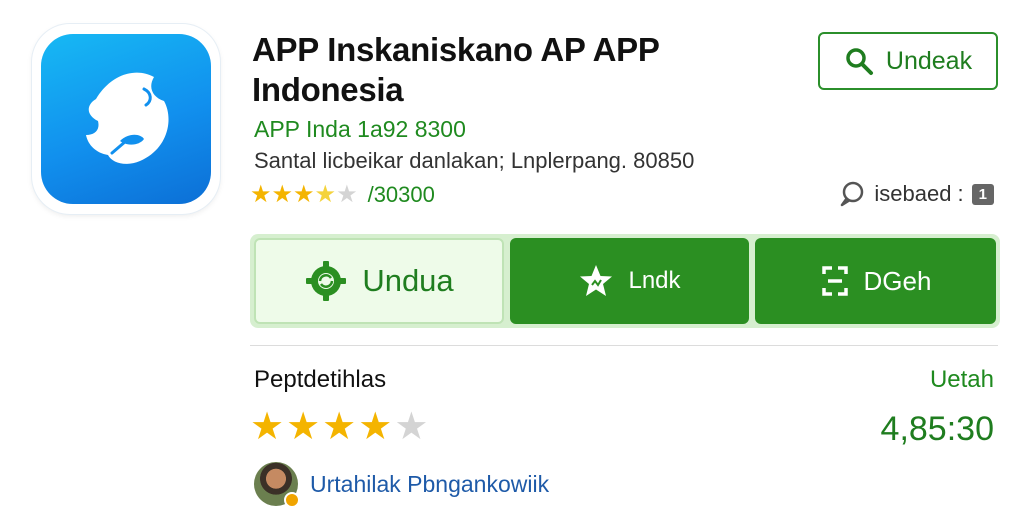  I want to click on status-label: isebaed :, so click(919, 193).